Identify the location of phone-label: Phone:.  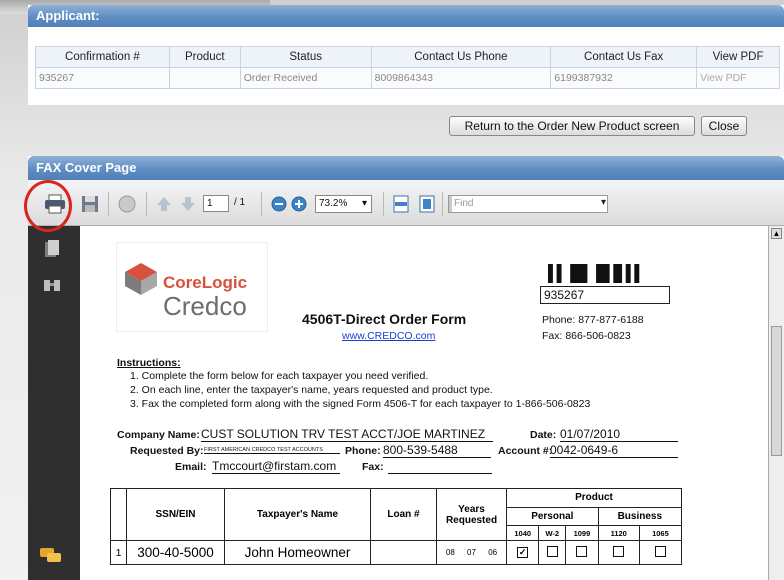
(363, 451).